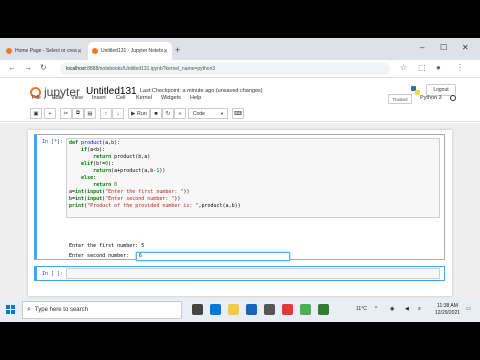 This screenshot has height=360, width=480. What do you see at coordinates (171, 98) in the screenshot?
I see `menu-widgets: Widgets` at bounding box center [171, 98].